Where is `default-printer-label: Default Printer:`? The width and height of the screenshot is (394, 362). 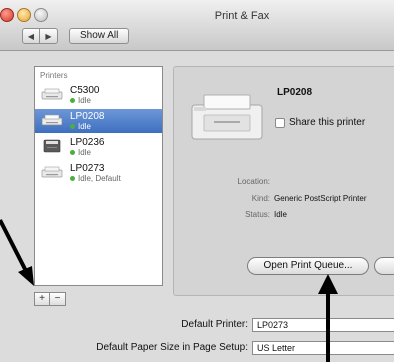
default-printer-label: Default Printer: is located at coordinates (214, 324).